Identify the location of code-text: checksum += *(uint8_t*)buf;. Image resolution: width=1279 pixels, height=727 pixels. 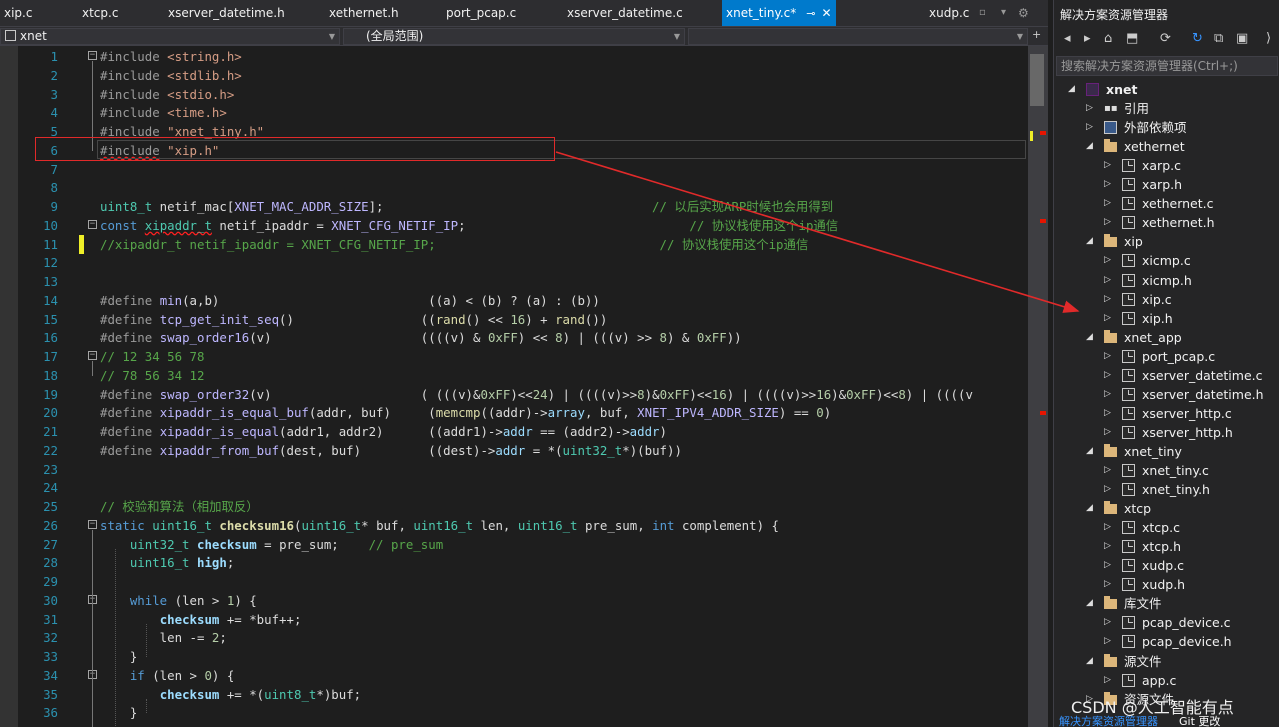
(230, 694).